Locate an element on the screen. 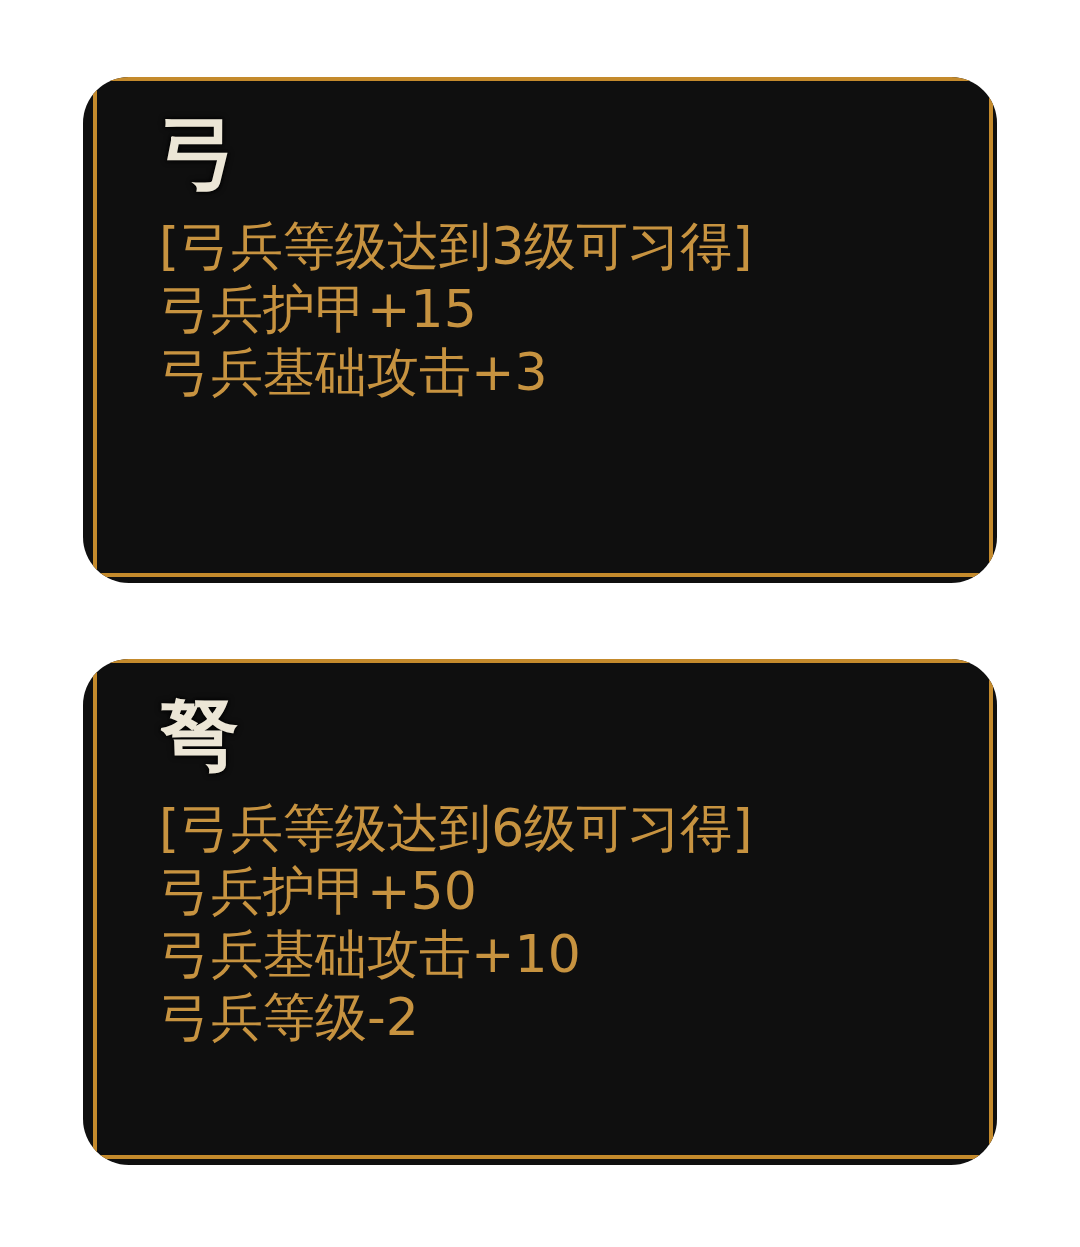  bonus-text: 弓兵基础攻击+10 is located at coordinates (370, 954).